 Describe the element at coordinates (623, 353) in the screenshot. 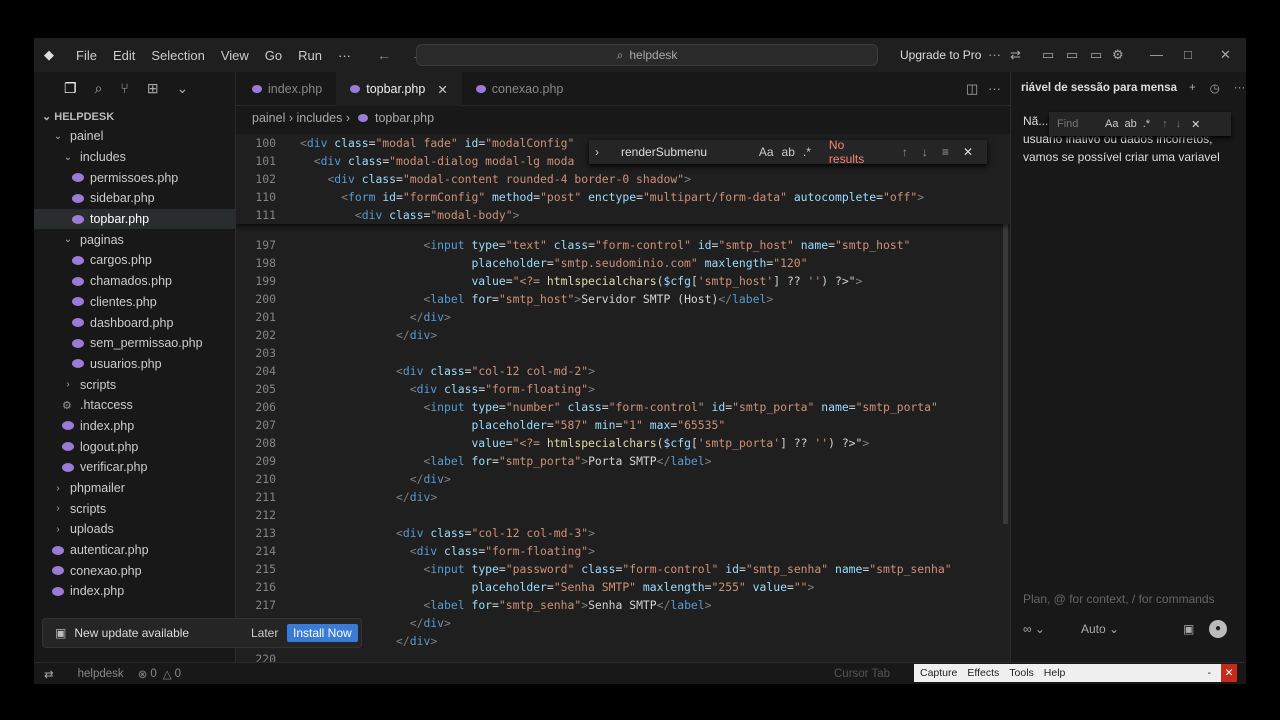

I see `code-line: 203` at that location.